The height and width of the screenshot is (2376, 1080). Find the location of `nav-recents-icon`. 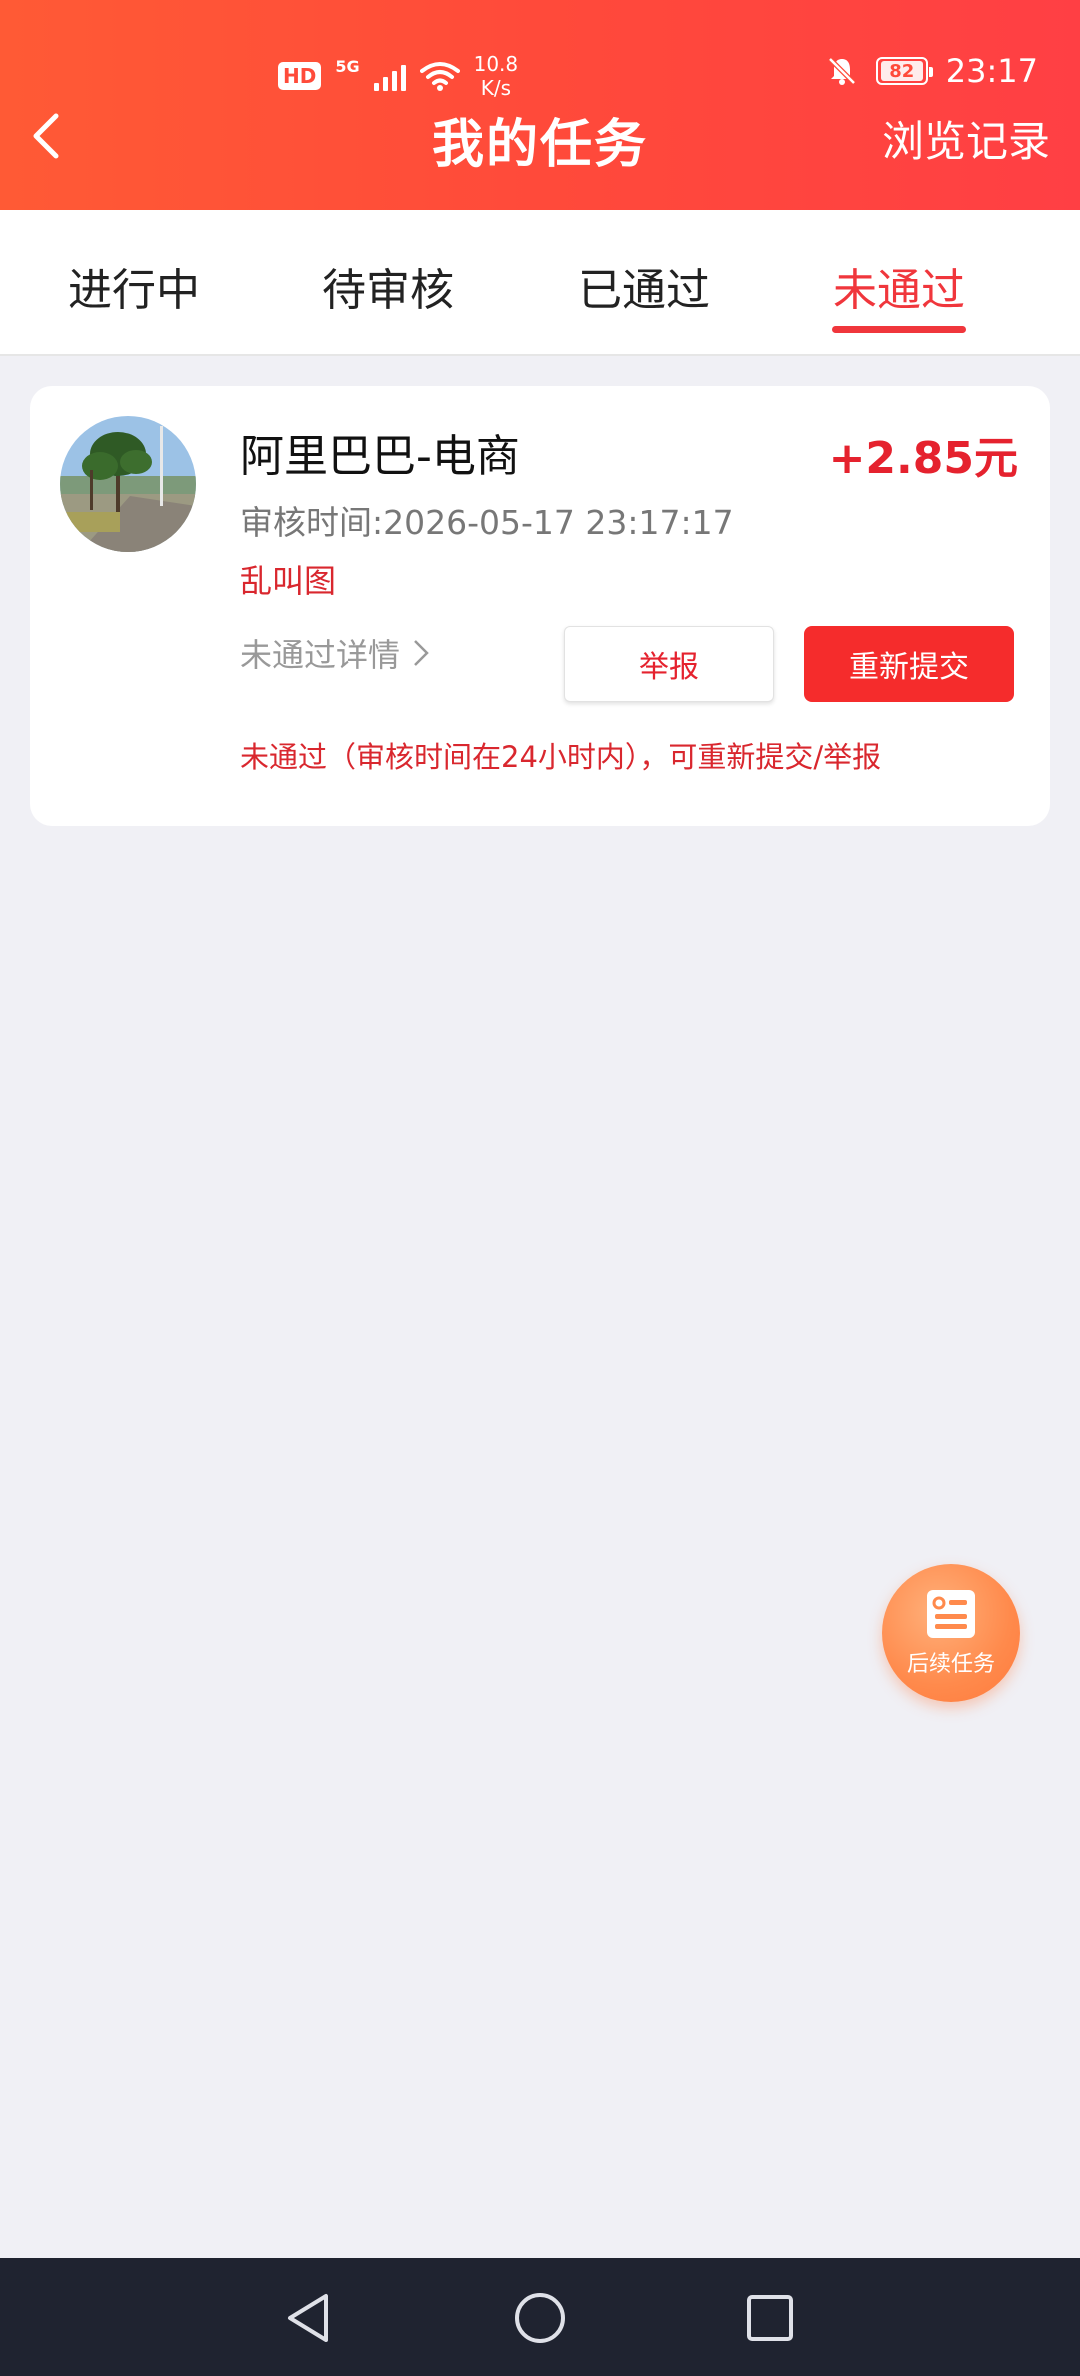

nav-recents-icon is located at coordinates (770, 2318).